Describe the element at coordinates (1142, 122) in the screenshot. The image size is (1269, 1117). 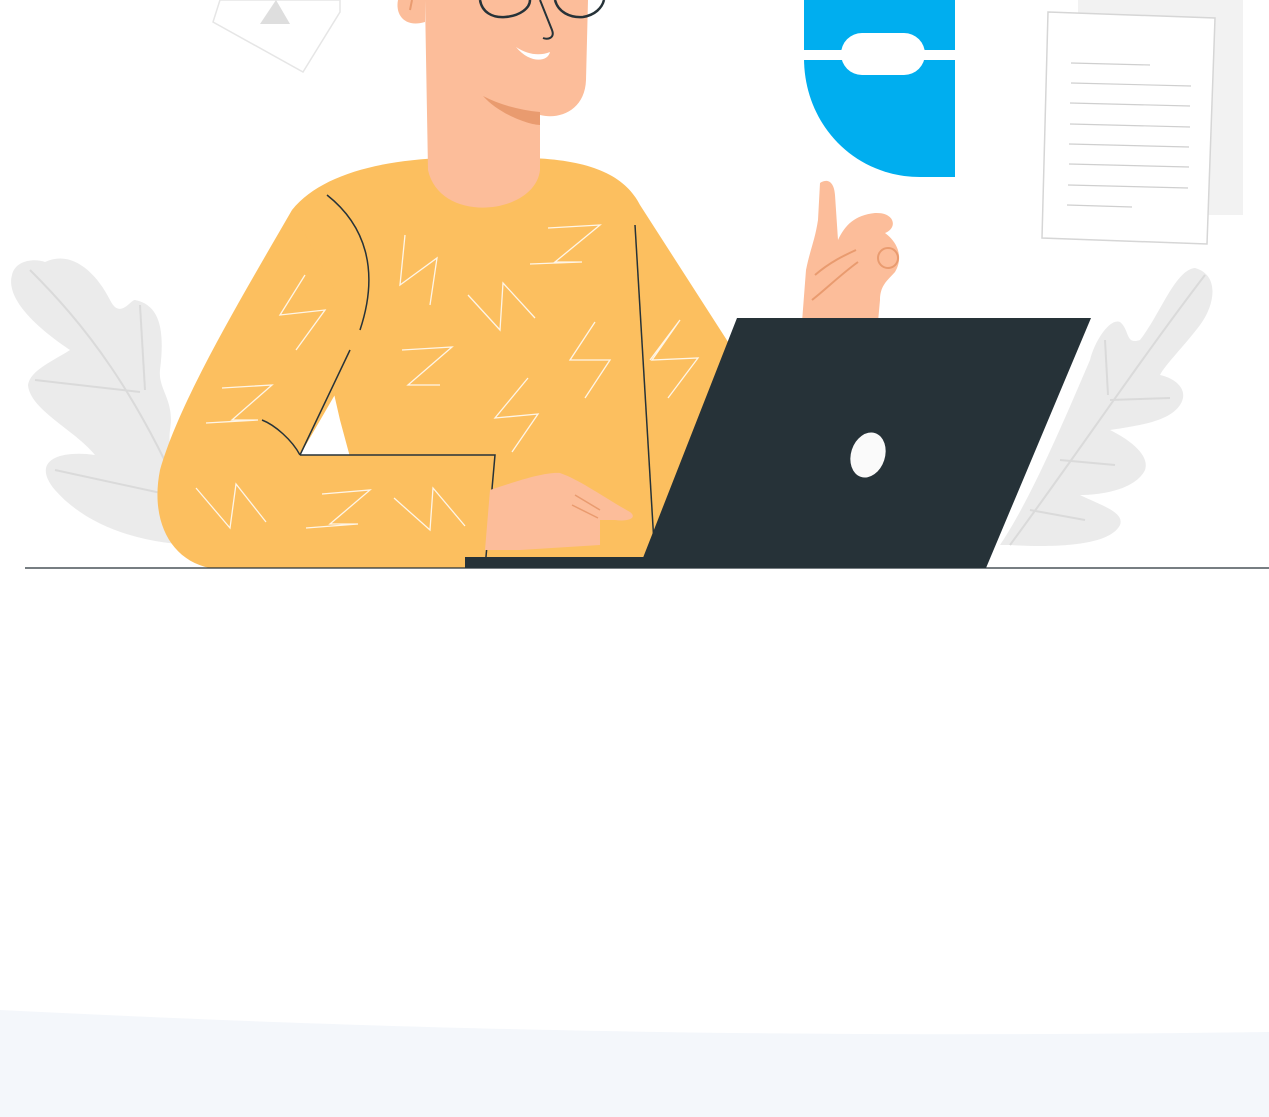
I see `document-icon` at that location.